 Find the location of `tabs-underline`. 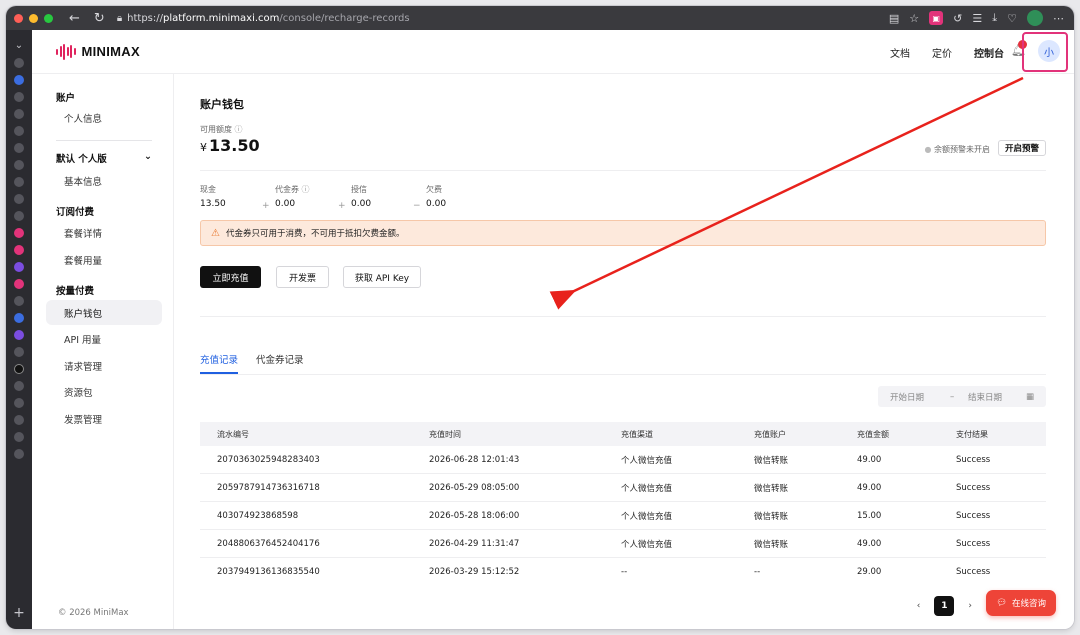

tabs-underline is located at coordinates (623, 374).